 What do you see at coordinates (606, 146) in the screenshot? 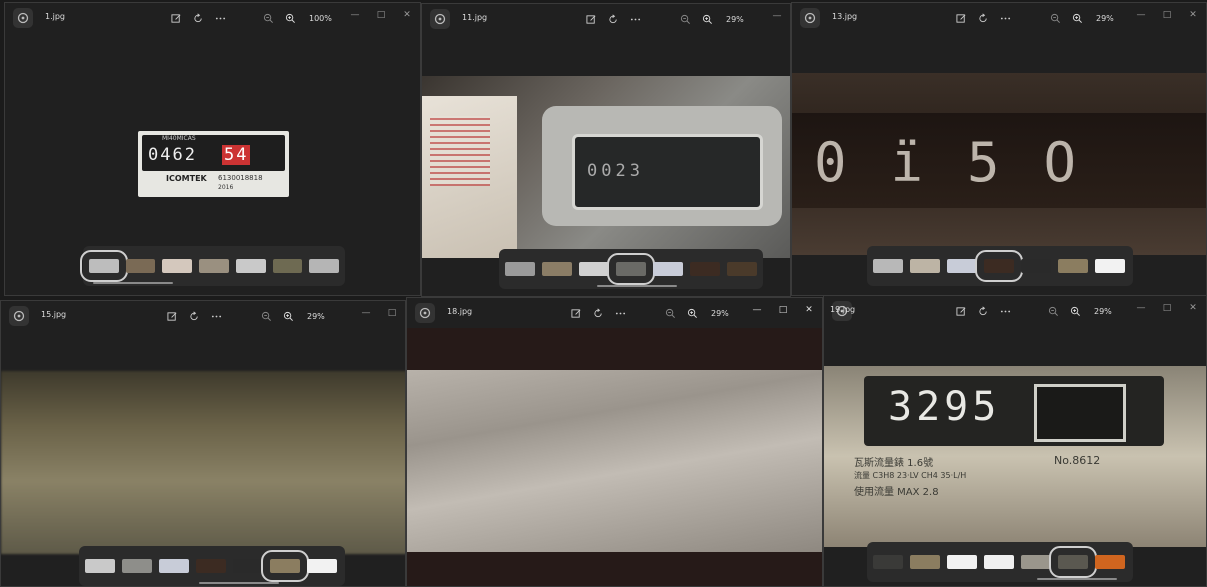
I see `image-viewer: 0023` at bounding box center [606, 146].